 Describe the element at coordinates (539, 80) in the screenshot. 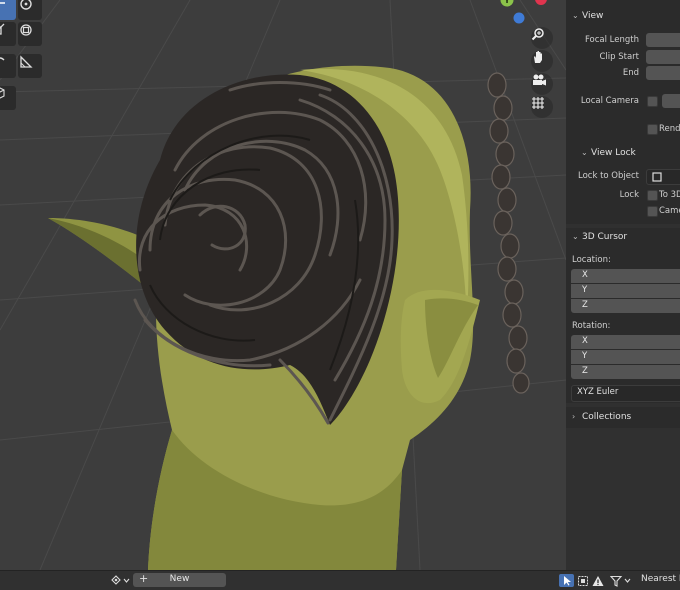

I see `camera-icon` at that location.